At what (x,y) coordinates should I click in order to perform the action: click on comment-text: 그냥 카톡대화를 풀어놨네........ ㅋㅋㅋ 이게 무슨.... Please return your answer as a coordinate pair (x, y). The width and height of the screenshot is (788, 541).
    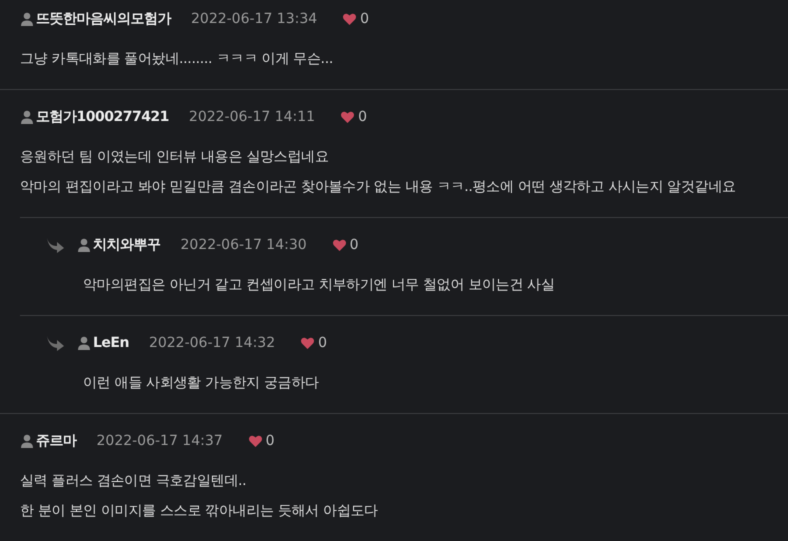
    Looking at the image, I should click on (177, 59).